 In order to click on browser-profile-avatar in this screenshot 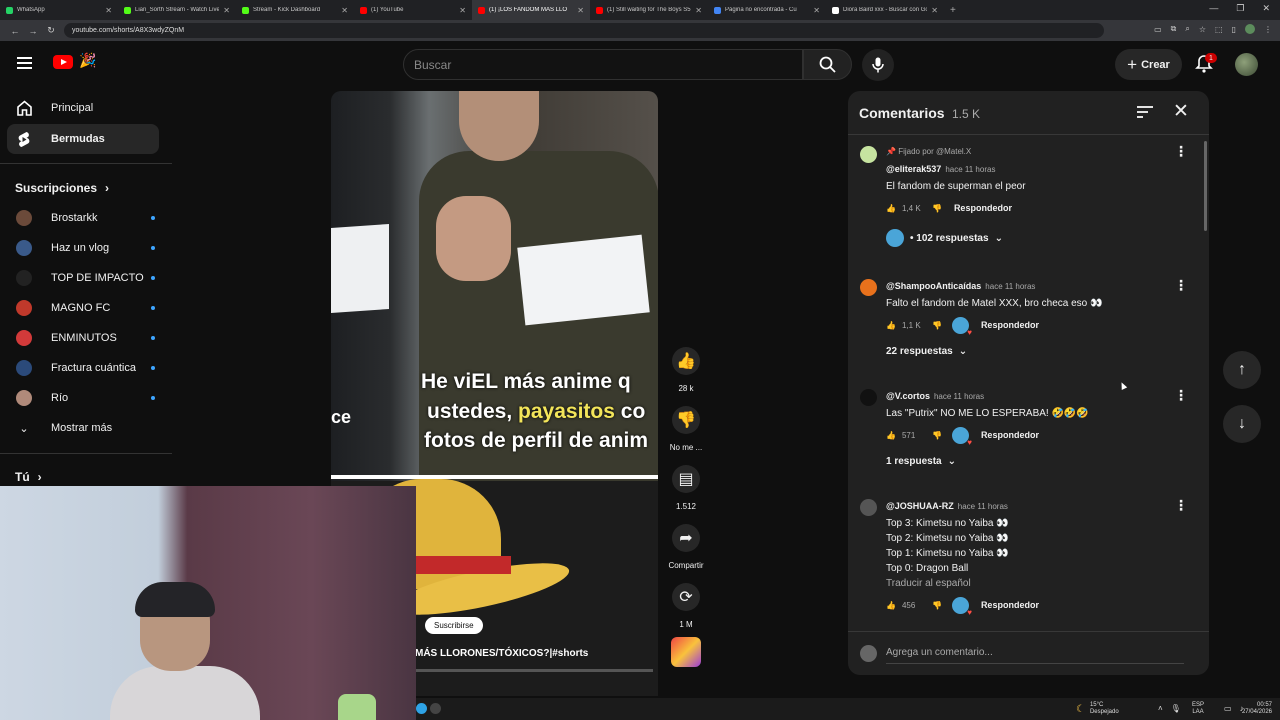, I will do `click(1250, 29)`.